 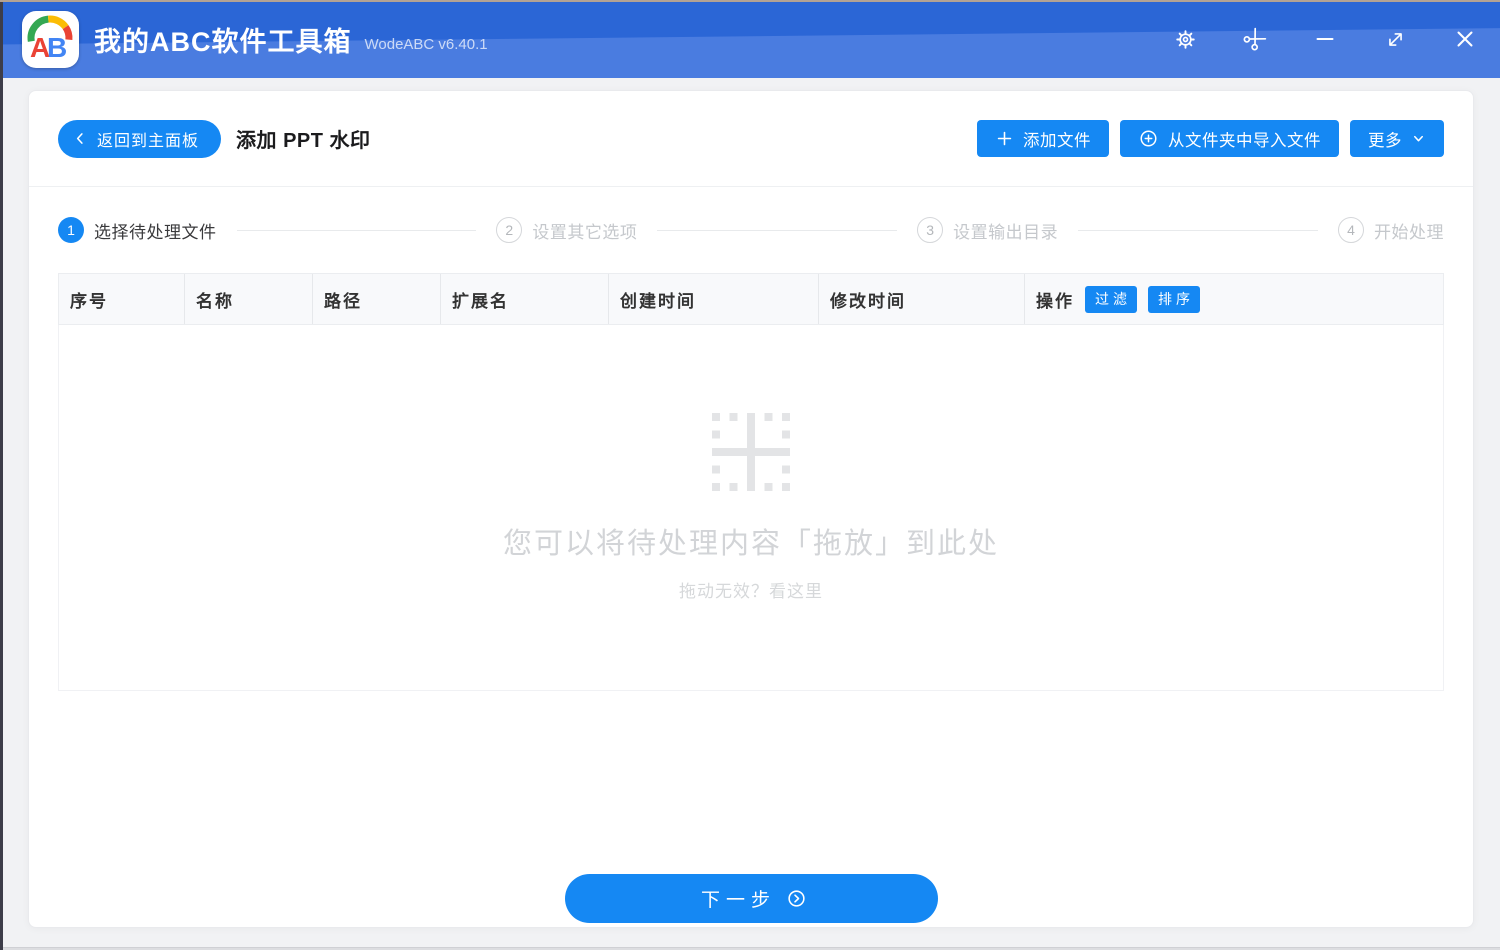 I want to click on plus-icon, so click(x=1004, y=138).